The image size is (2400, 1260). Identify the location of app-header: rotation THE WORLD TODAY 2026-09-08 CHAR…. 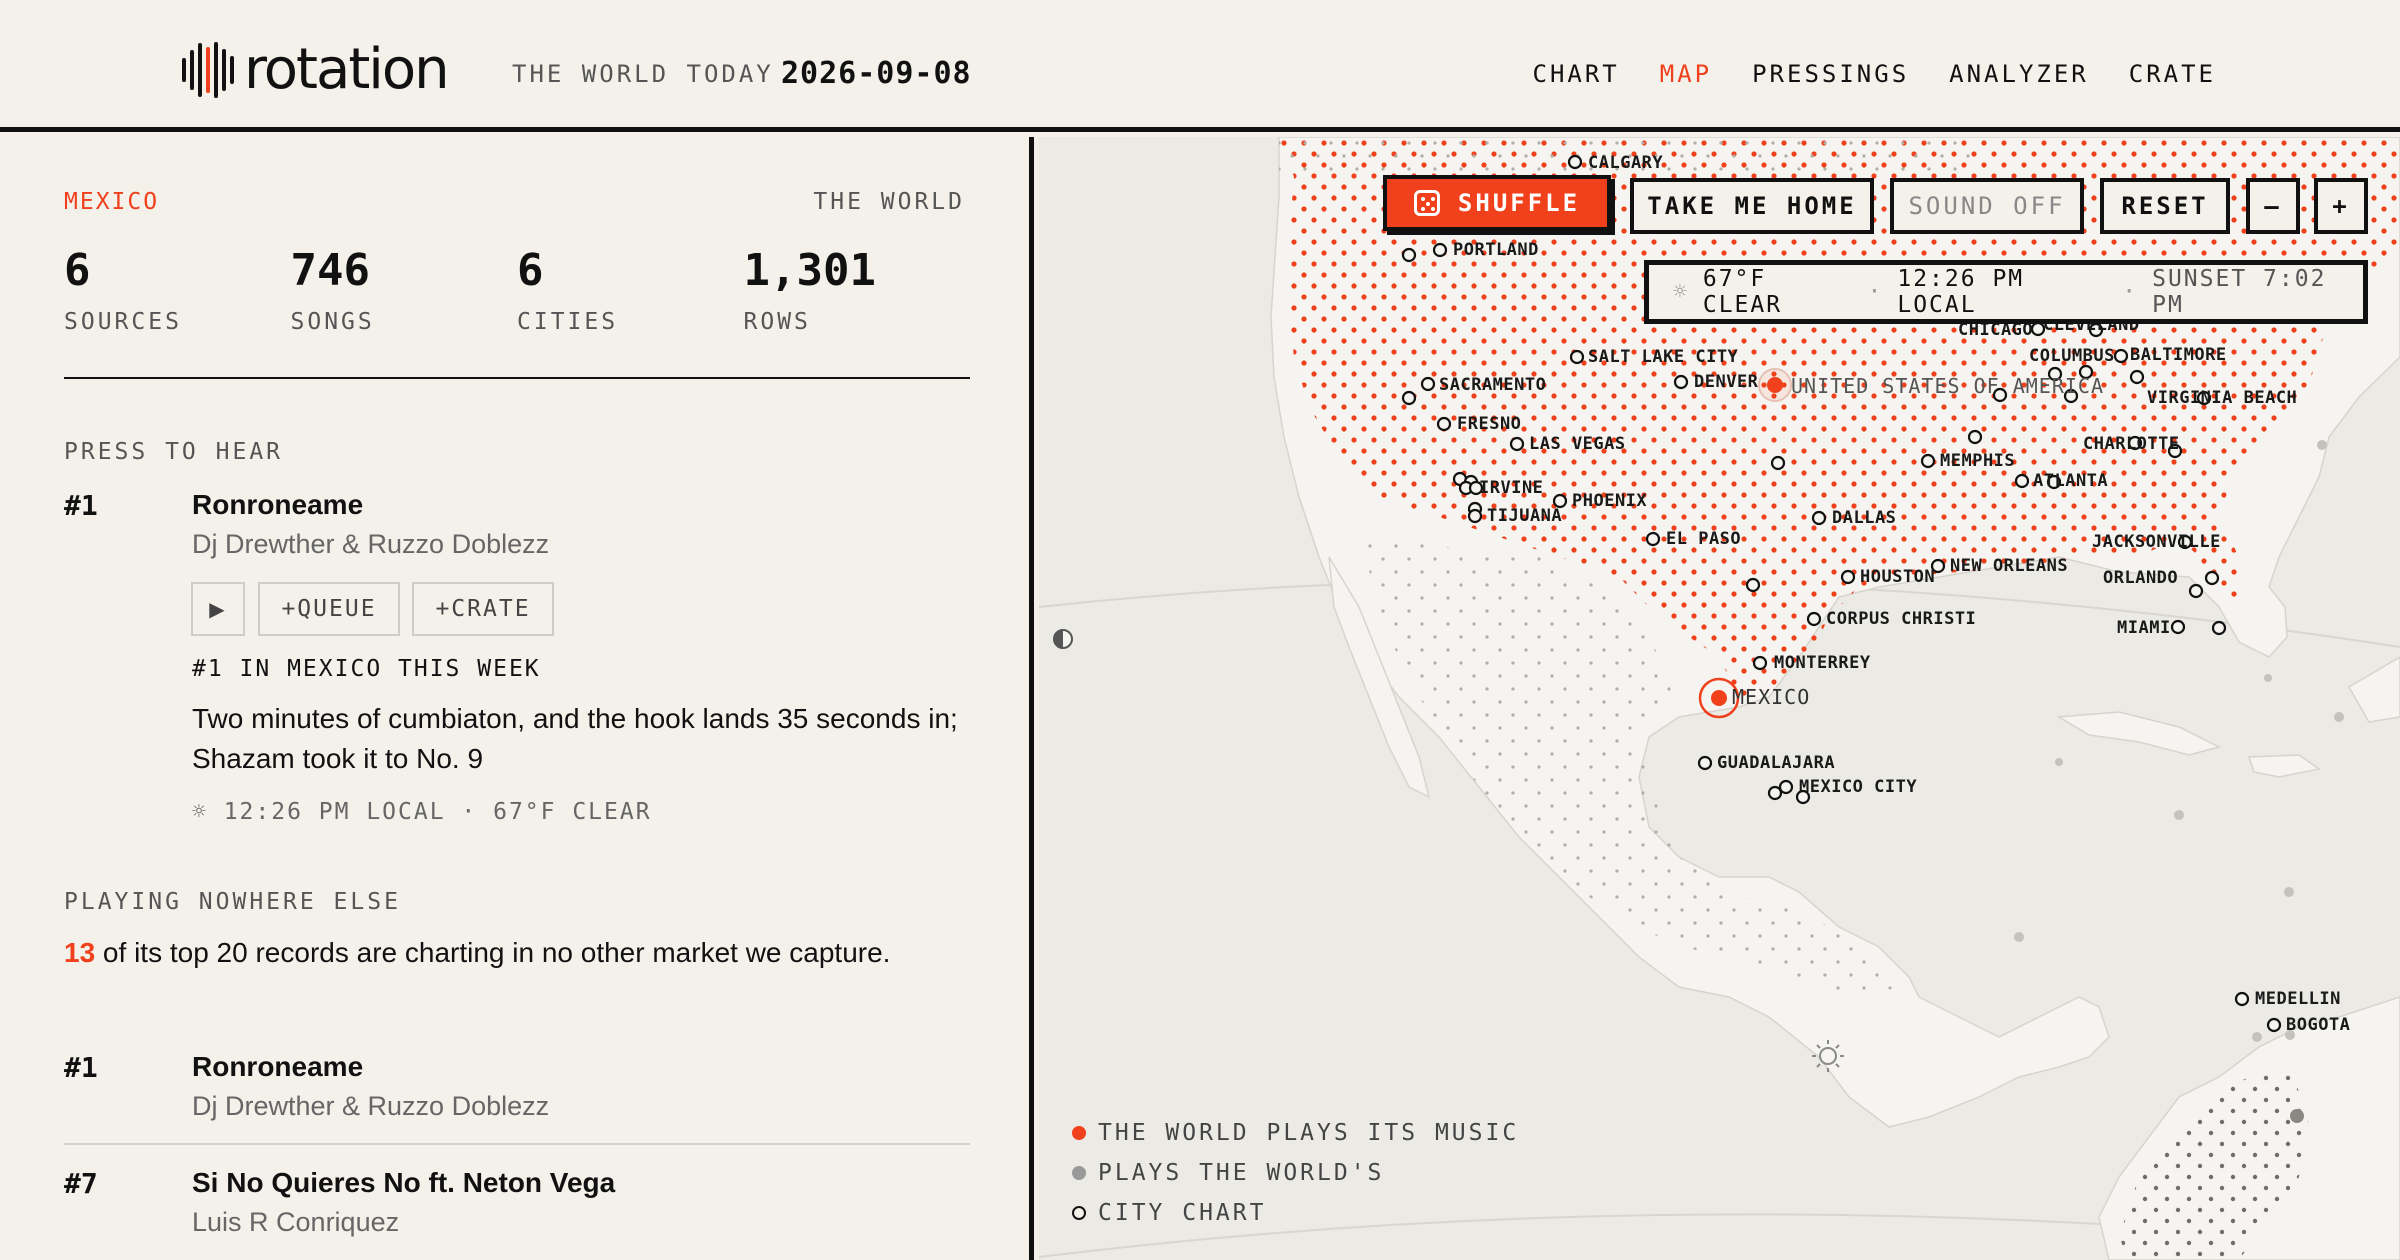
(1200, 66).